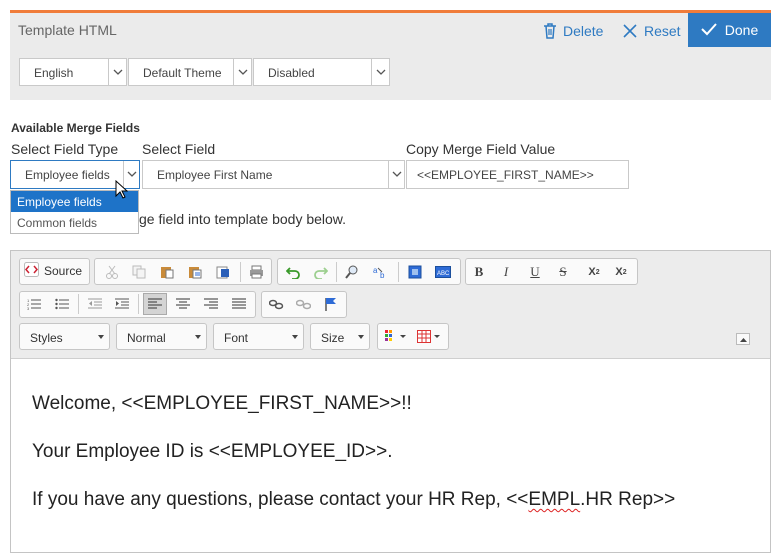  I want to click on caret-up-icon, so click(743, 339).